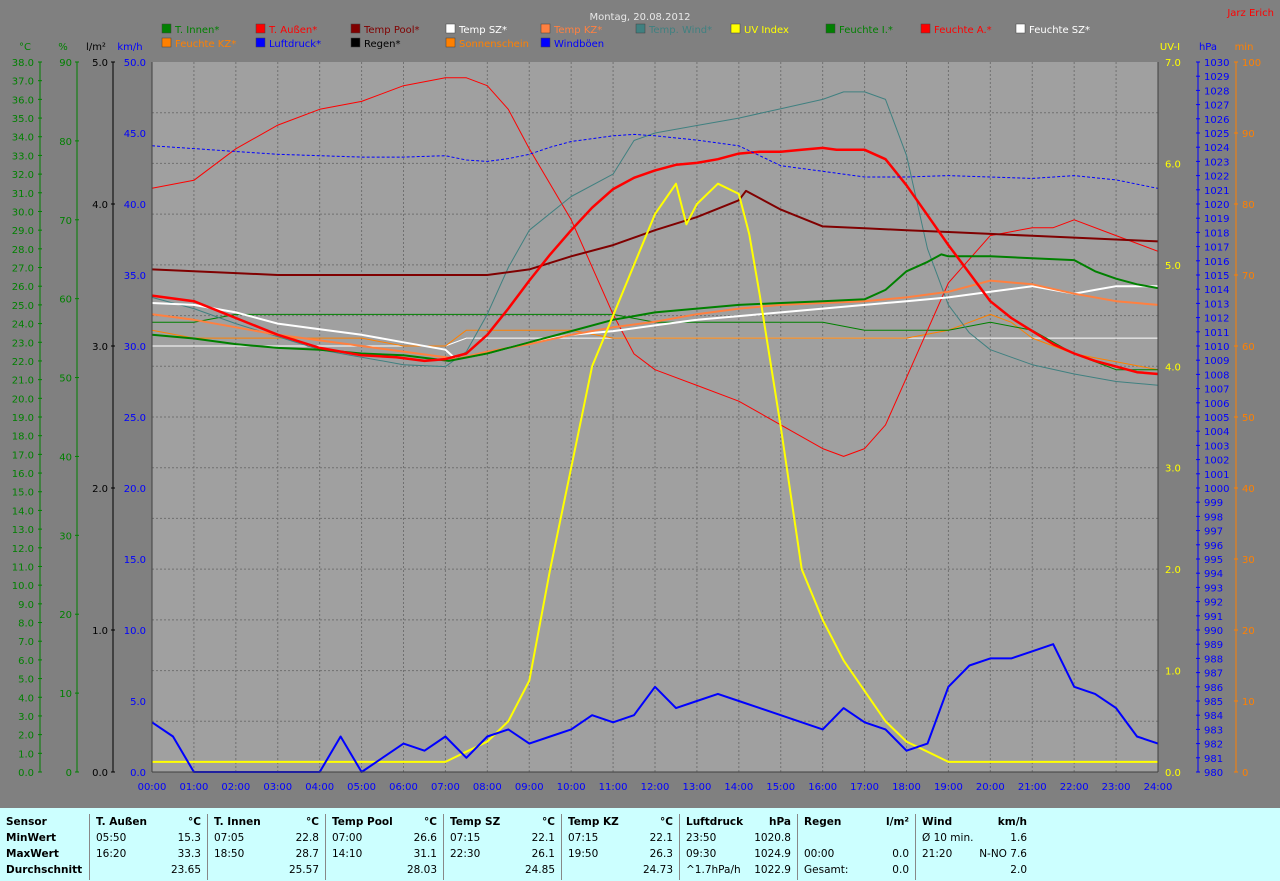  Describe the element at coordinates (1248, 205) in the screenshot. I see `sun-tick-label: 80` at that location.